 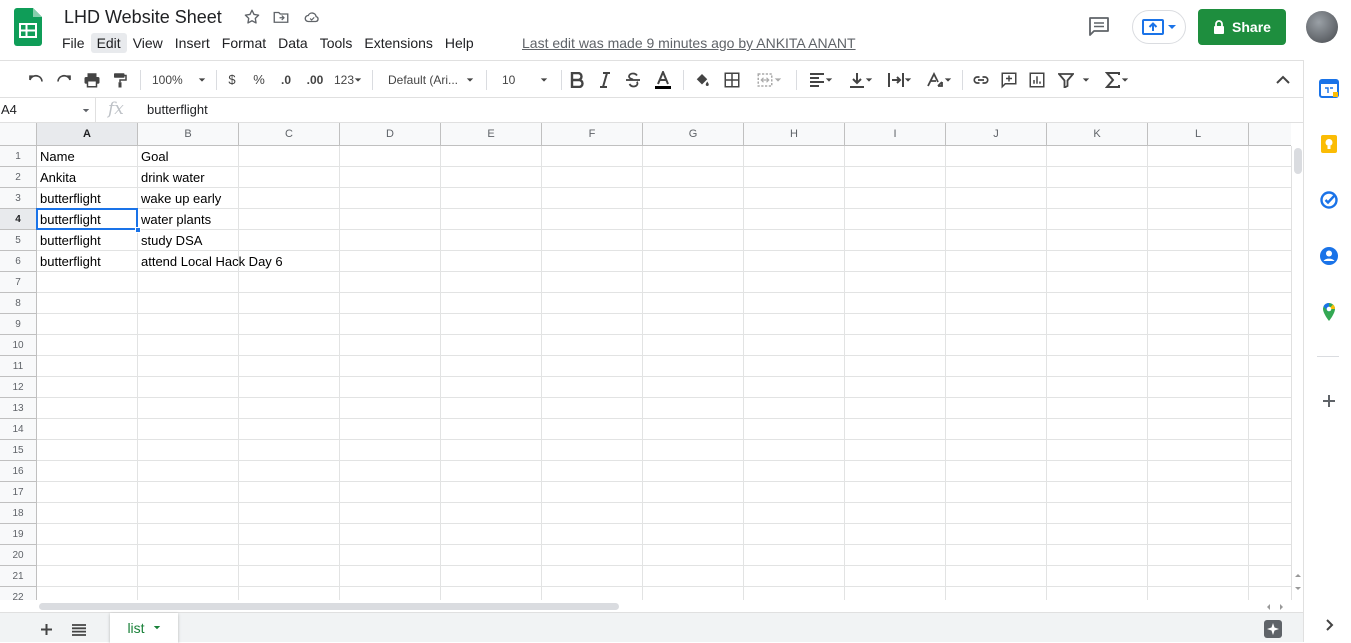 I want to click on redo-button, so click(x=64, y=79).